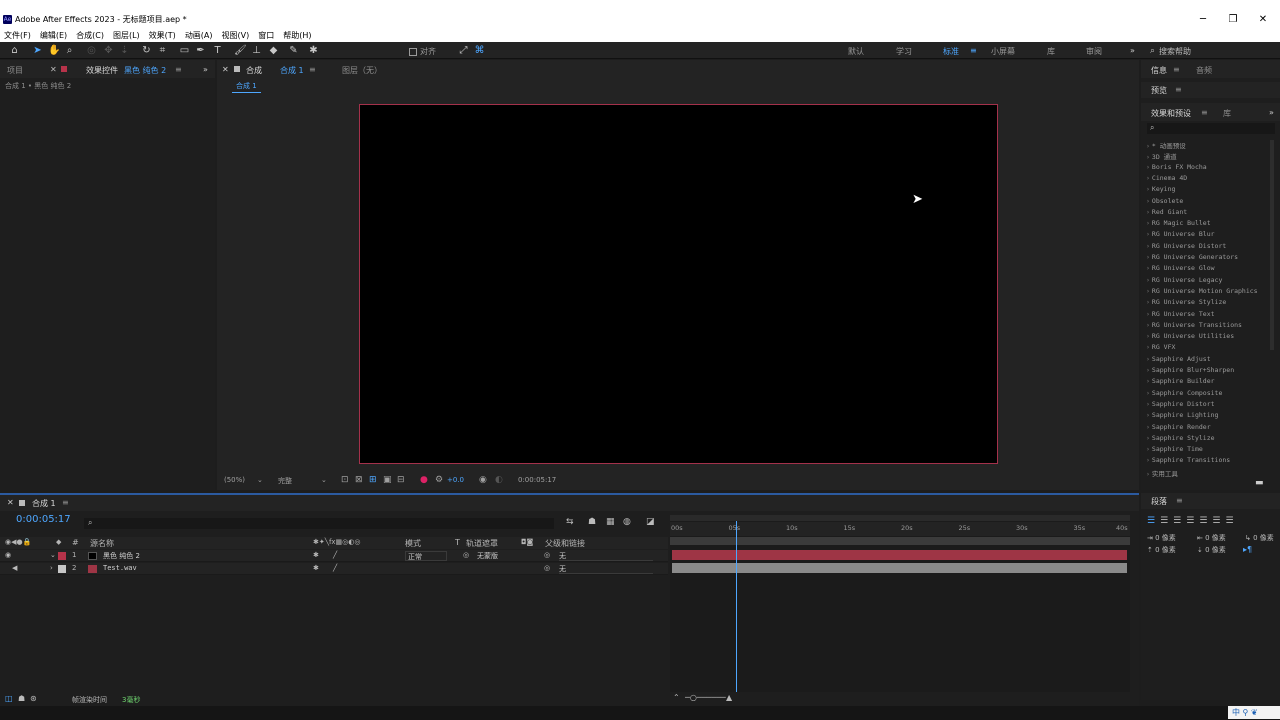 This screenshot has width=1280, height=720. I want to click on shy-switch-icon: ✱, so click(316, 568).